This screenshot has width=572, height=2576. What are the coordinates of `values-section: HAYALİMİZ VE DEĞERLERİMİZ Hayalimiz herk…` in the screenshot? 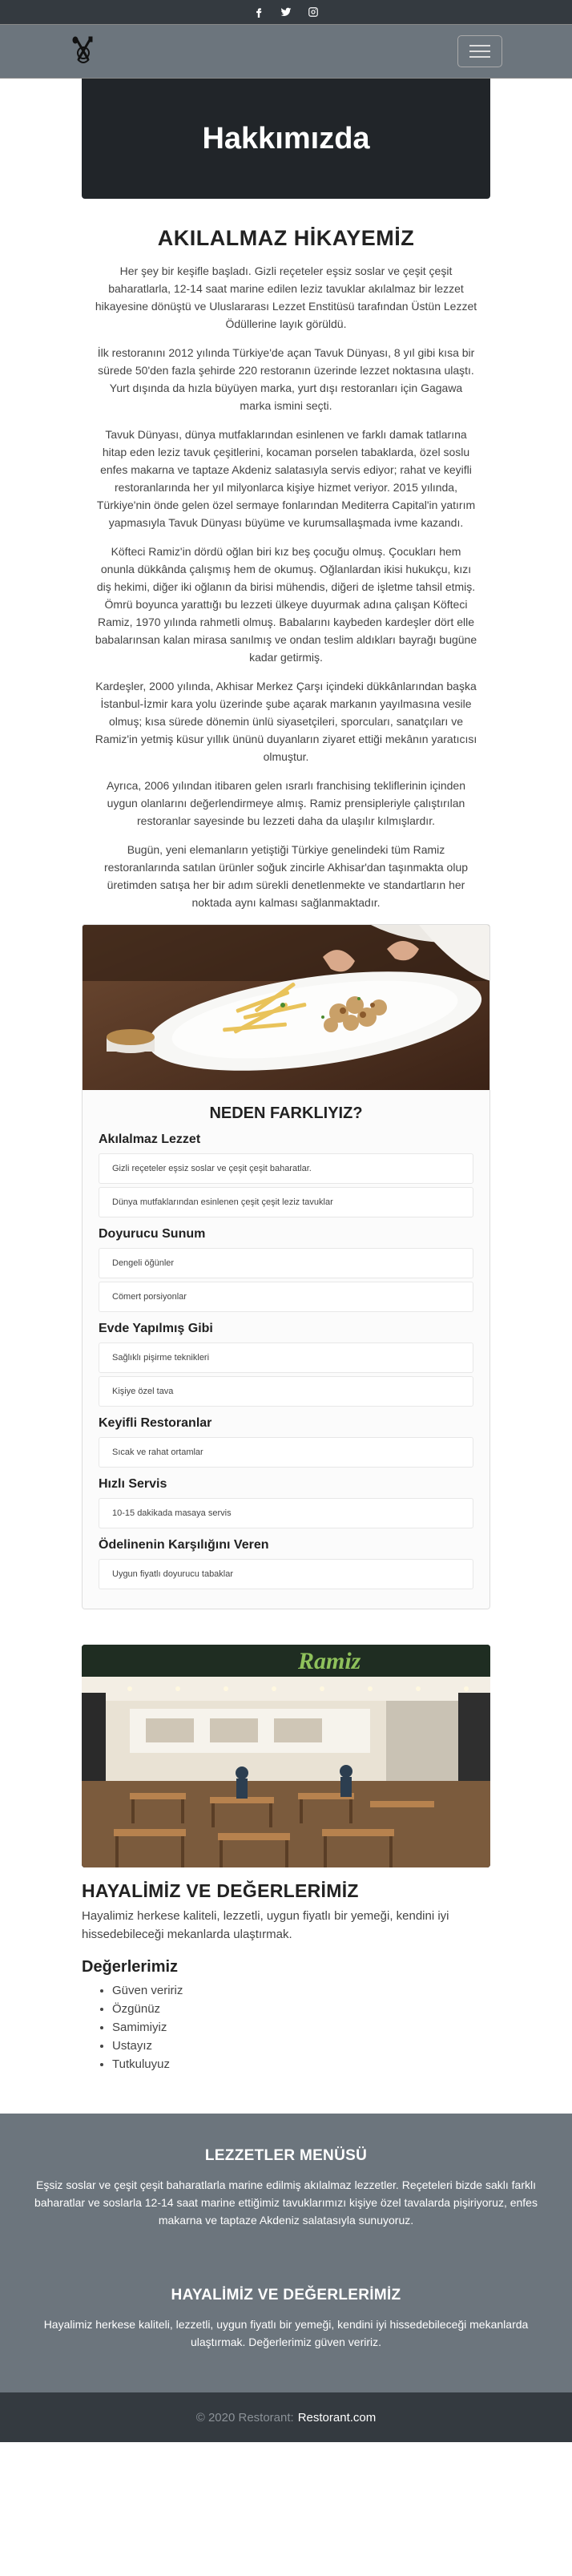 It's located at (286, 1977).